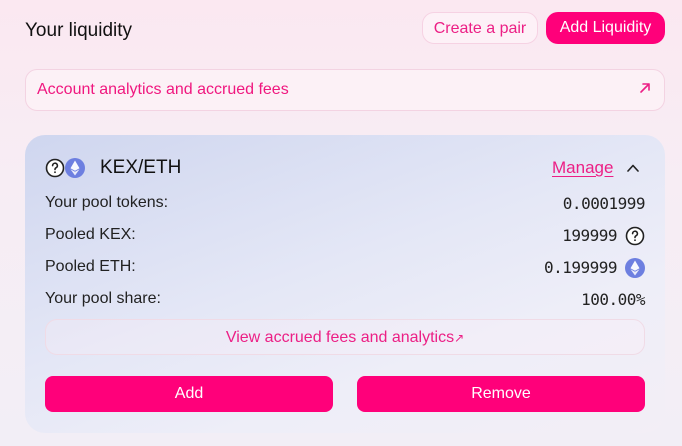  What do you see at coordinates (189, 394) in the screenshot?
I see `add-button: Add` at bounding box center [189, 394].